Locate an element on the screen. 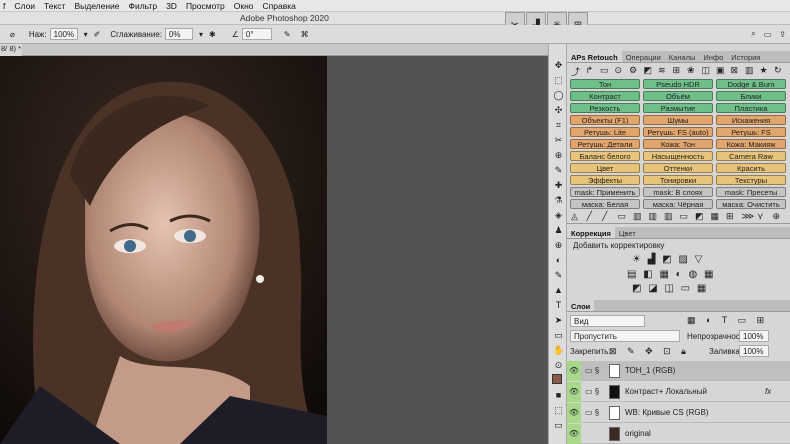 The image size is (790, 444). retouch-button-7-0: Цвет is located at coordinates (605, 168).